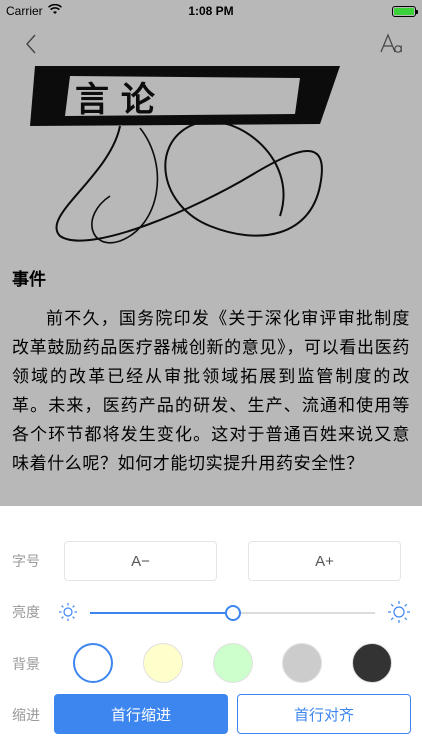 The width and height of the screenshot is (422, 750). What do you see at coordinates (26, 562) in the screenshot?
I see `font-size-label: 字号` at bounding box center [26, 562].